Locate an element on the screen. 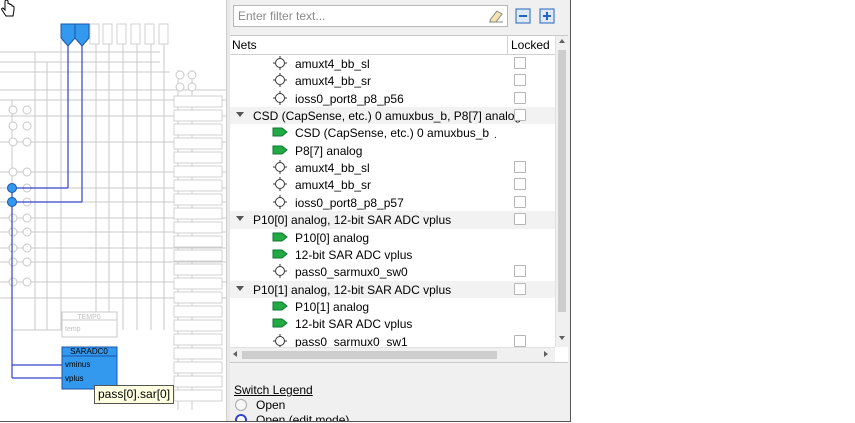  hscroll-thumb is located at coordinates (369, 355).